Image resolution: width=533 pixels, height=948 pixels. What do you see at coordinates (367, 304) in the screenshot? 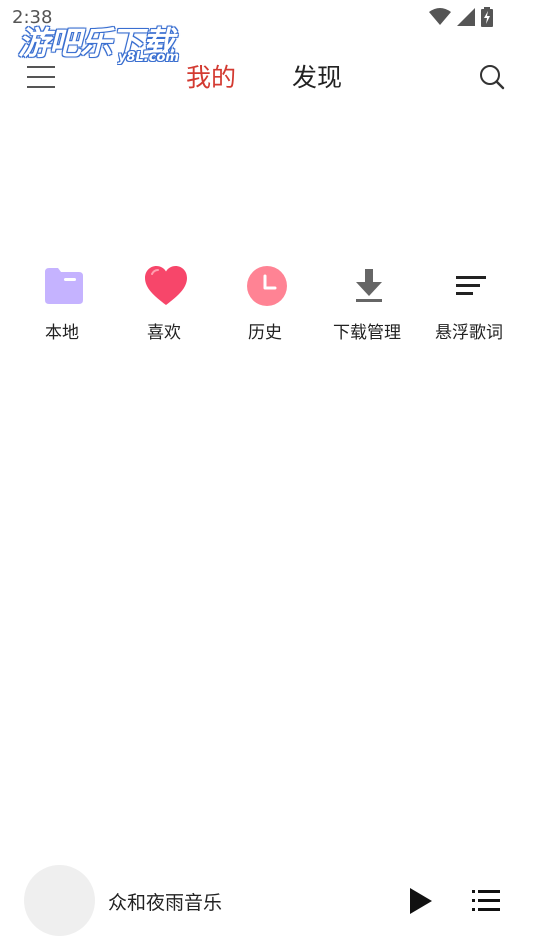
I see `action-download-manager: 下载管理` at bounding box center [367, 304].